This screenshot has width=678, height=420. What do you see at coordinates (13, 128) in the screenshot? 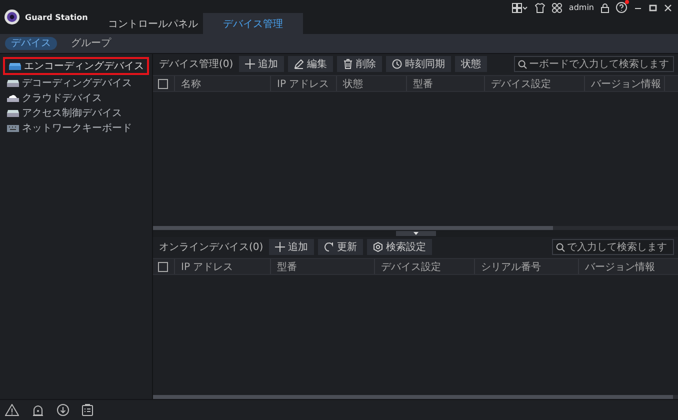
I see `keyboard-icon` at bounding box center [13, 128].